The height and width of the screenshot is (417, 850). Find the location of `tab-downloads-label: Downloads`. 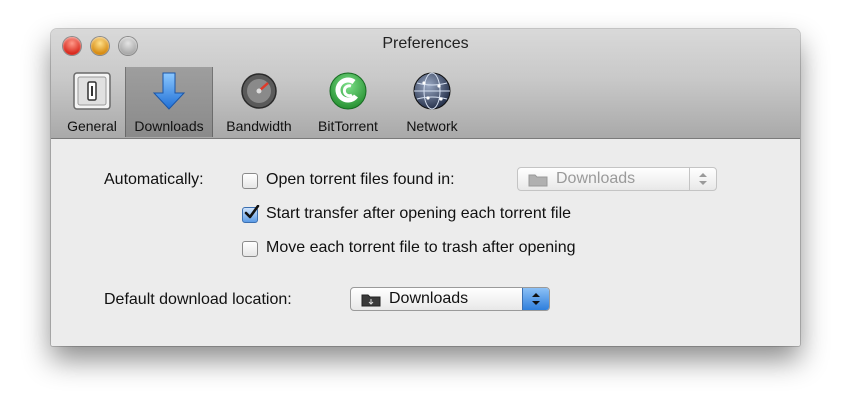

tab-downloads-label: Downloads is located at coordinates (169, 126).